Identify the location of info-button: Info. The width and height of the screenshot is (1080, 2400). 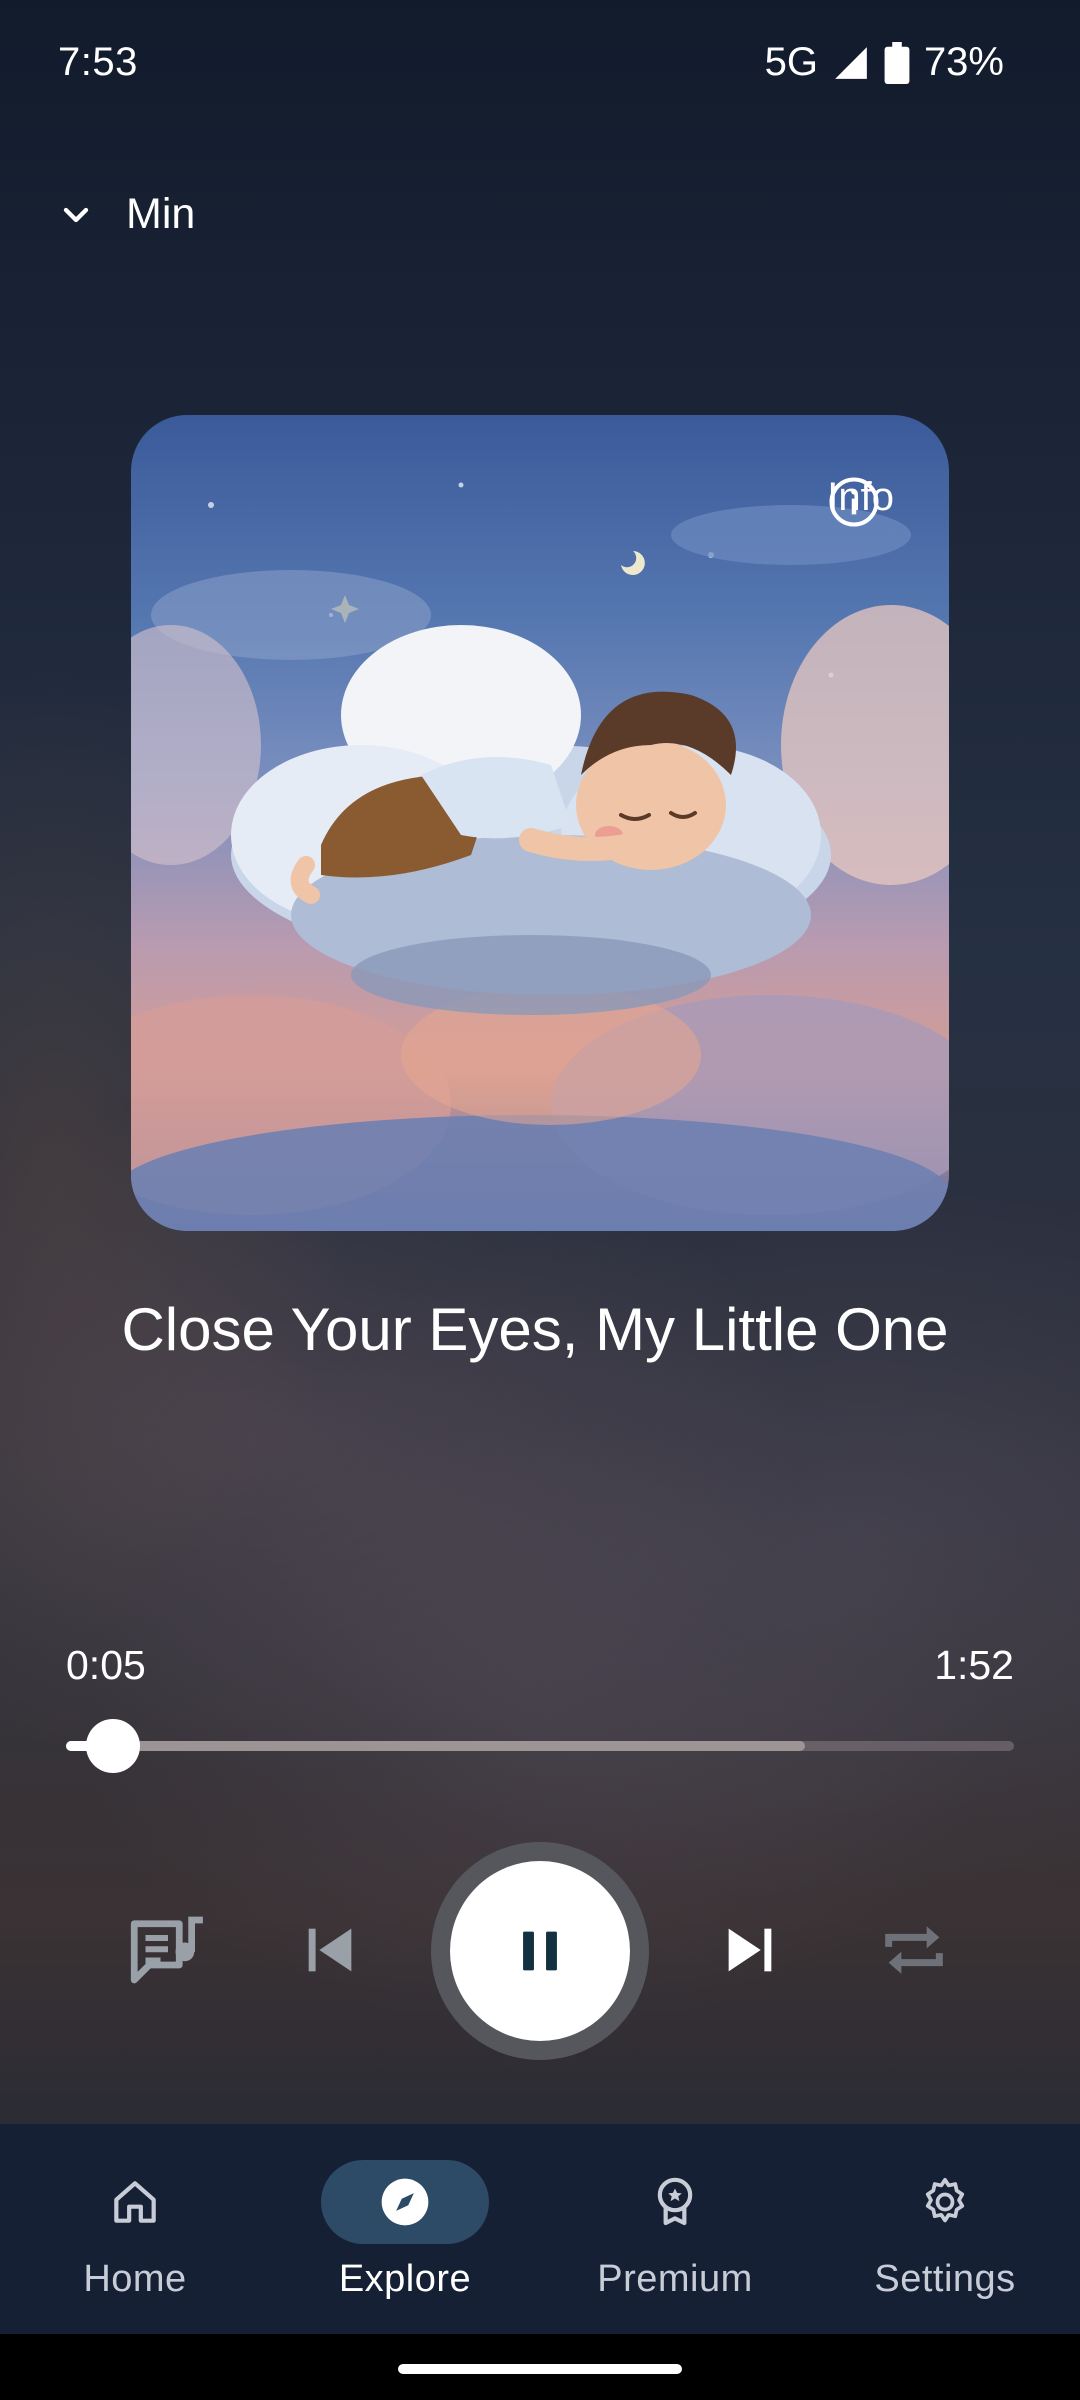
(860, 501).